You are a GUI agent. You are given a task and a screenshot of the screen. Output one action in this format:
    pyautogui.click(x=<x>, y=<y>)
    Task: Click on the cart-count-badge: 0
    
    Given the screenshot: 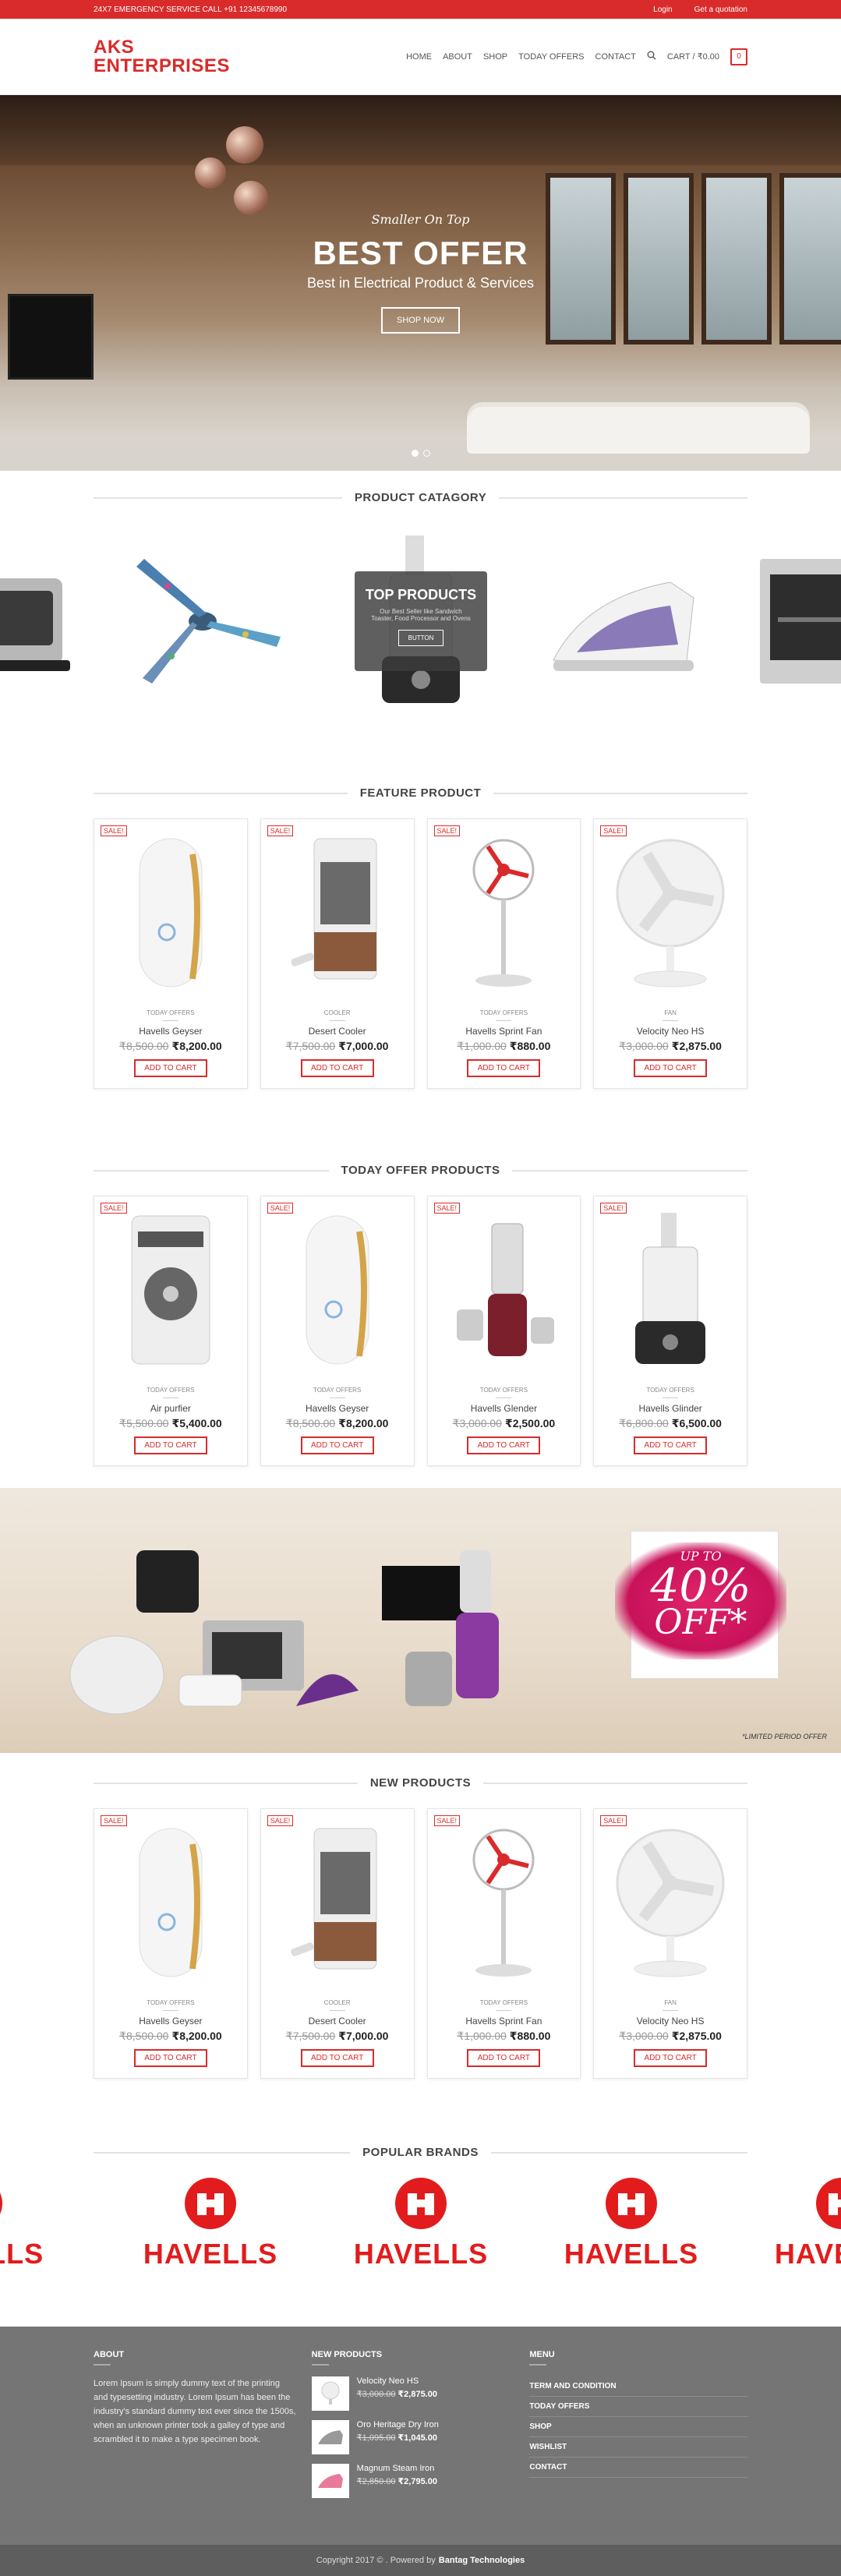 What is the action you would take?
    pyautogui.click(x=738, y=56)
    